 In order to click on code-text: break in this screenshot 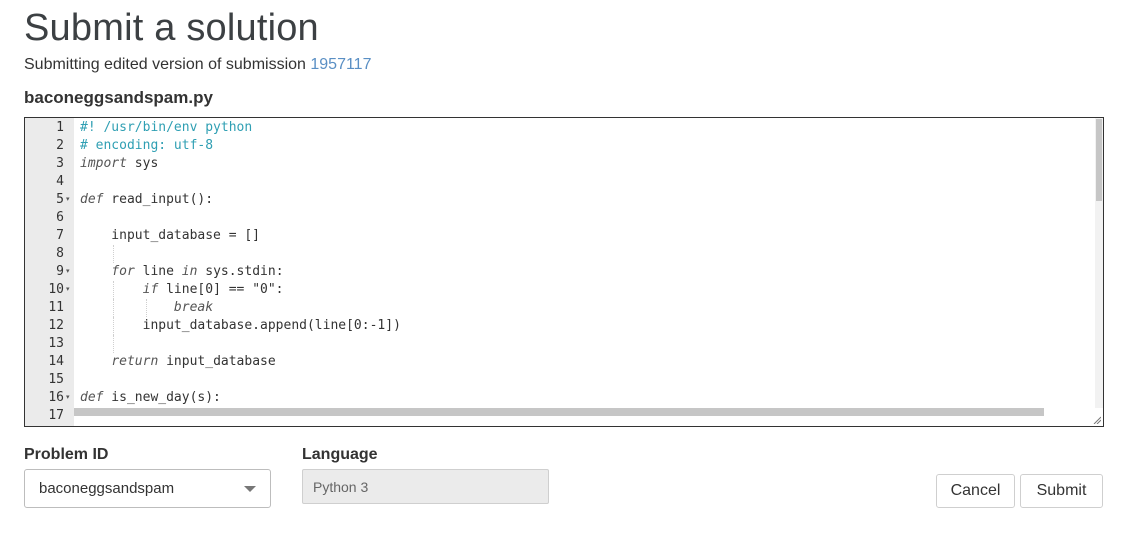, I will do `click(193, 307)`.